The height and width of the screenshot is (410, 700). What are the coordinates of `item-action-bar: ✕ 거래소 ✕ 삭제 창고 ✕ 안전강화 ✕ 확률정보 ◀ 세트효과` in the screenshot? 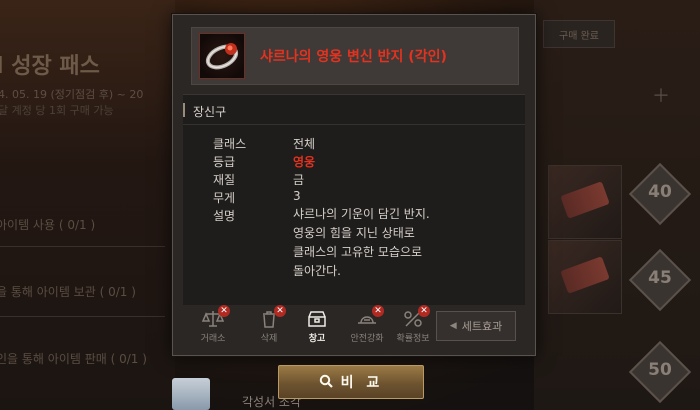 It's located at (354, 326).